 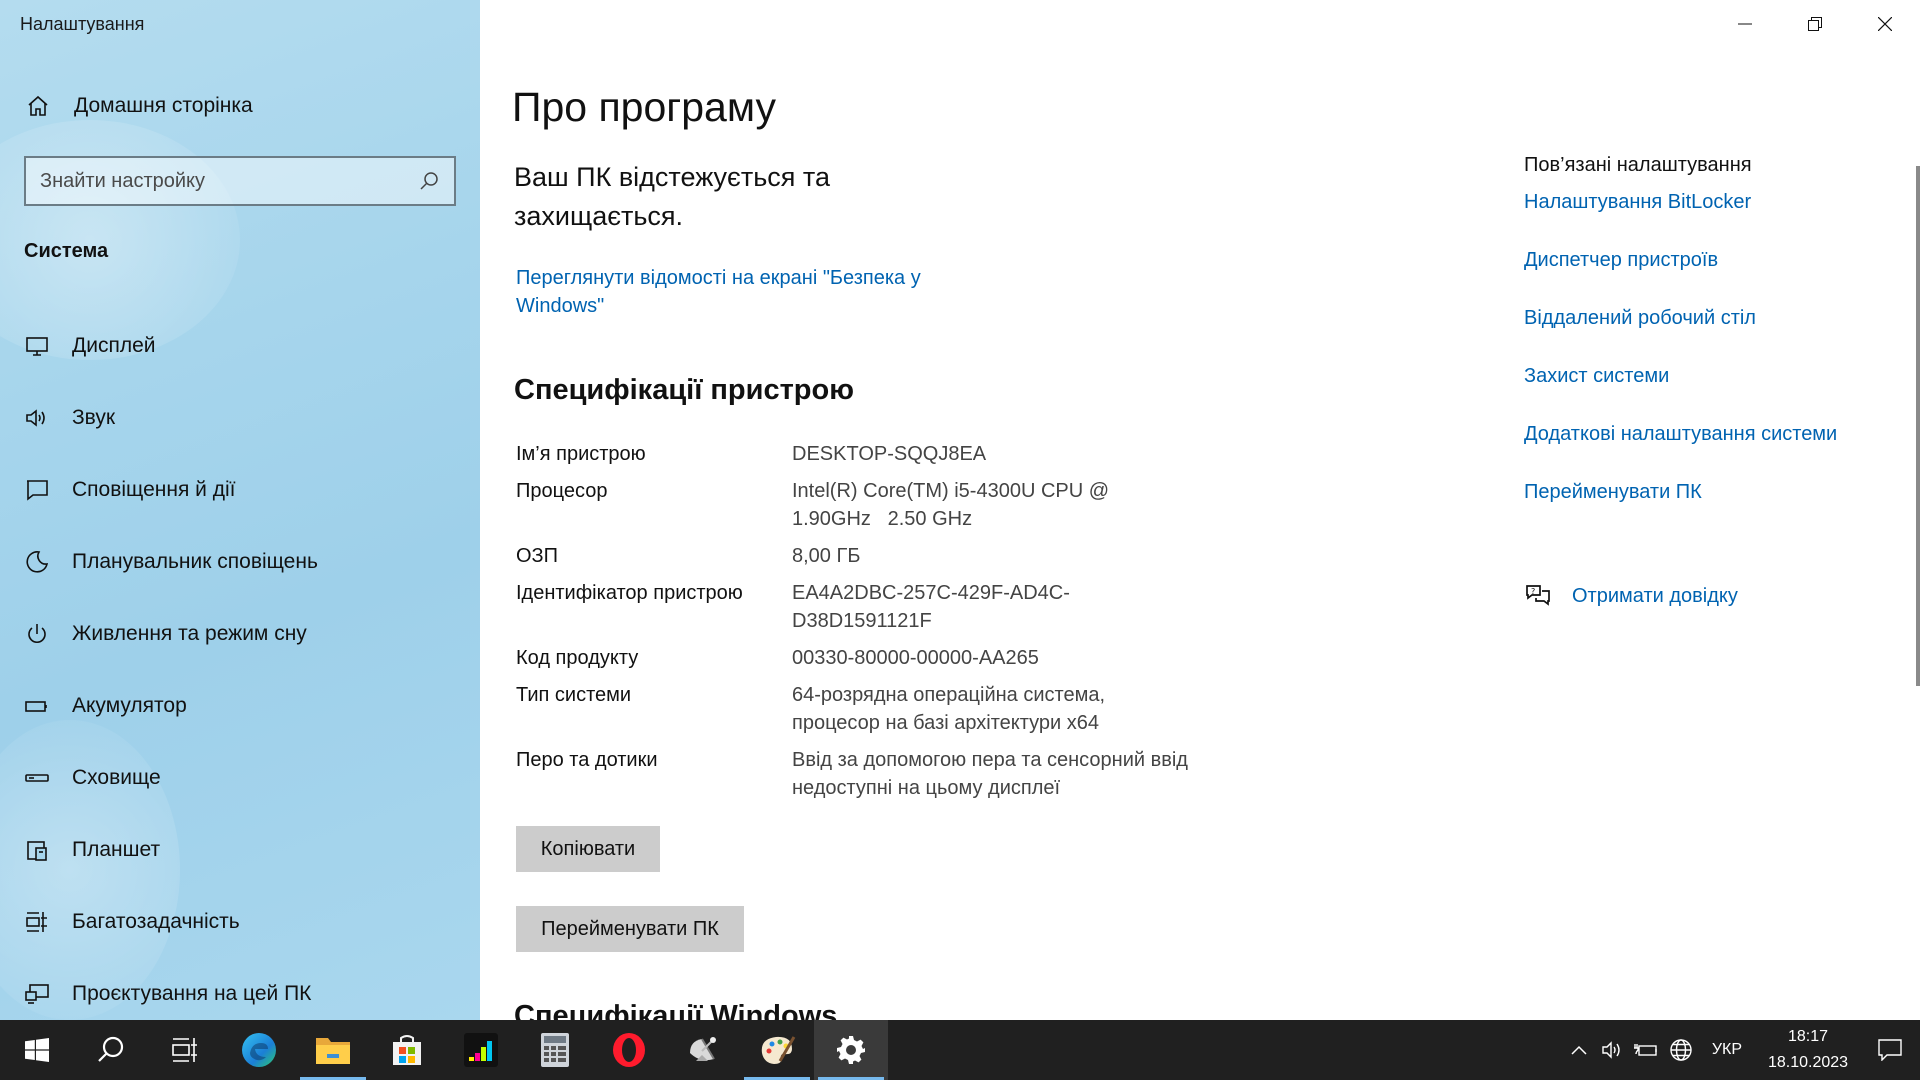 What do you see at coordinates (240, 989) in the screenshot?
I see `sidebar-item-projecting: Проєктування на цей ПК` at bounding box center [240, 989].